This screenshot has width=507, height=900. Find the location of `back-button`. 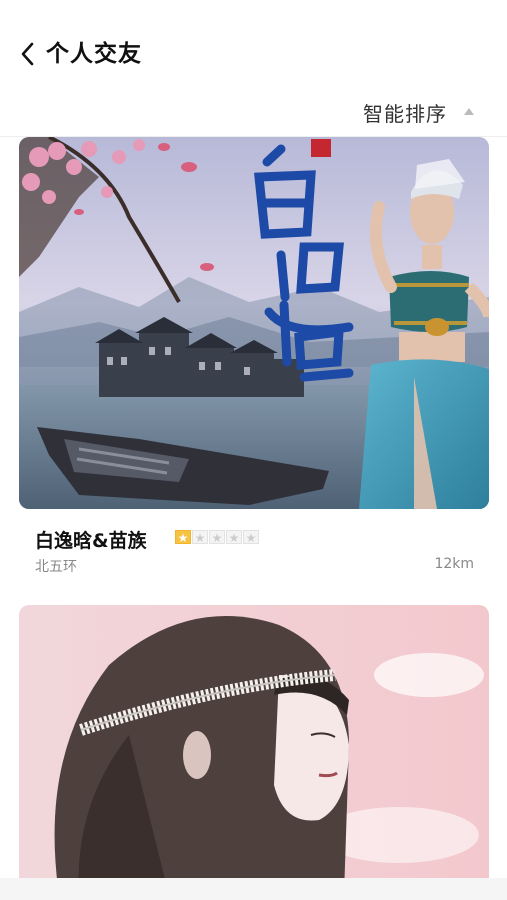

back-button is located at coordinates (28, 54).